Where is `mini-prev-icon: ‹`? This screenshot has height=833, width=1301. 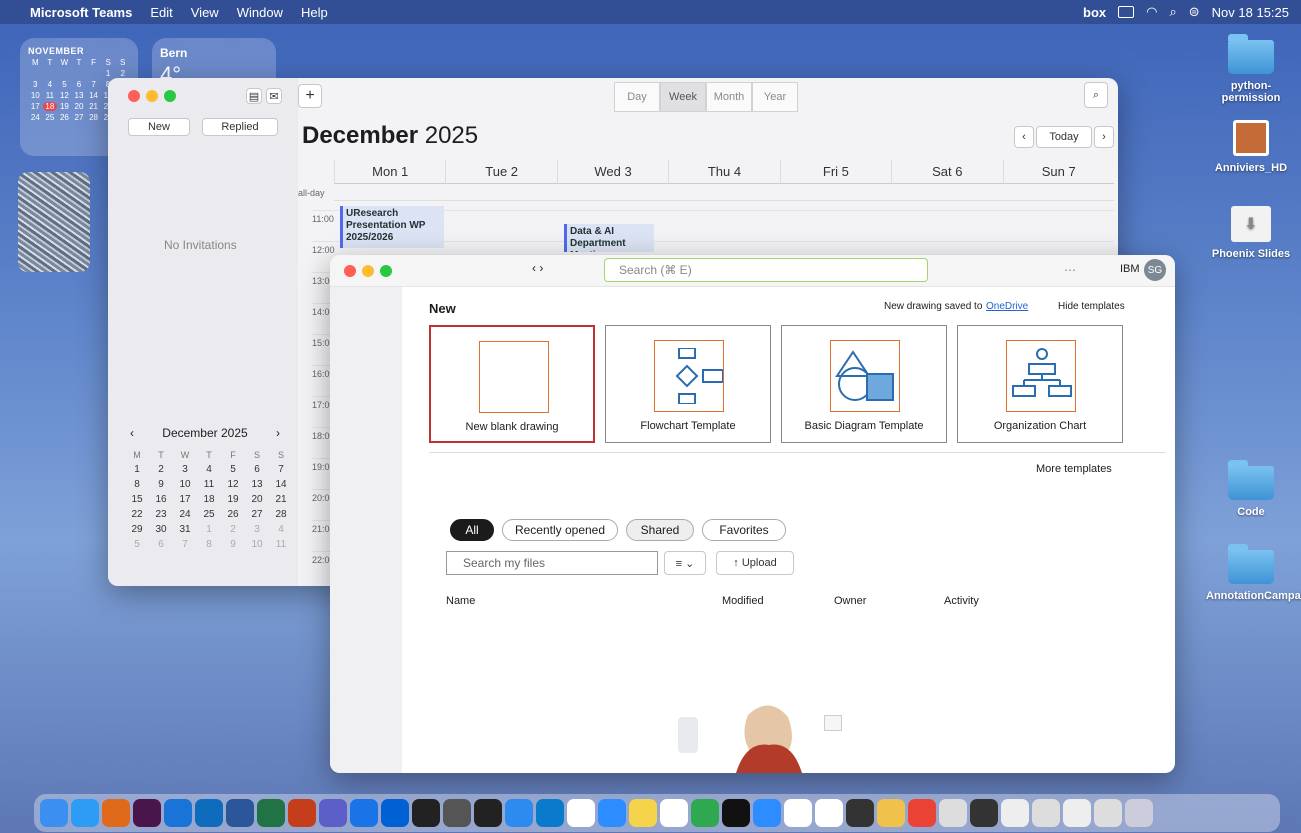
mini-prev-icon: ‹ is located at coordinates (132, 433).